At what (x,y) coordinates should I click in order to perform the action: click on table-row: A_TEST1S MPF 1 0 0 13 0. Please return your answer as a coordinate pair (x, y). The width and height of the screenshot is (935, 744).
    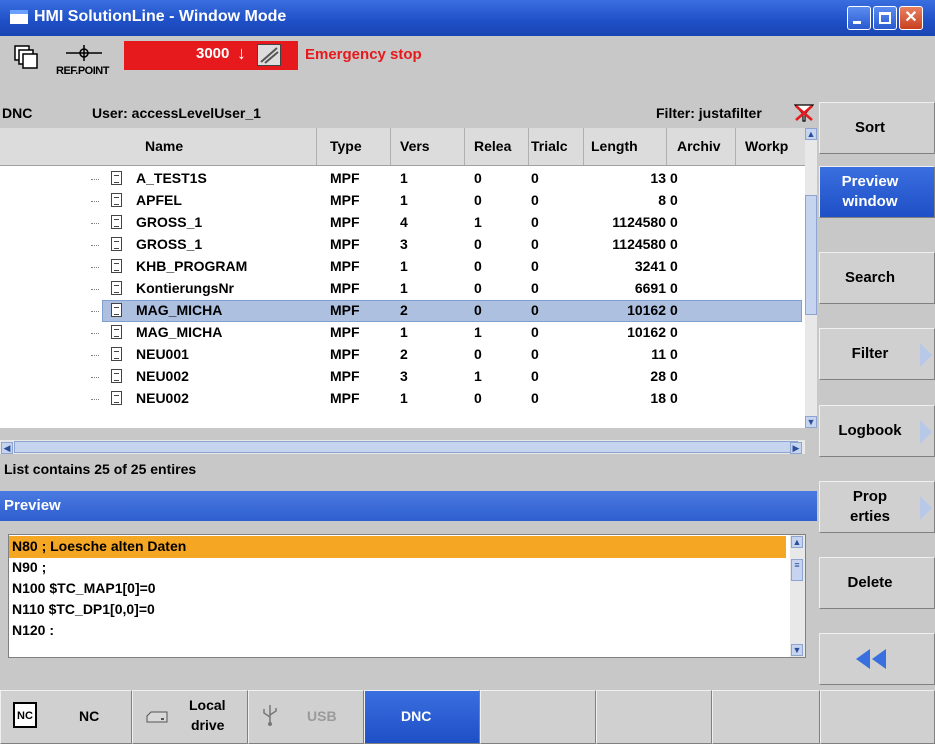
    Looking at the image, I should click on (402, 179).